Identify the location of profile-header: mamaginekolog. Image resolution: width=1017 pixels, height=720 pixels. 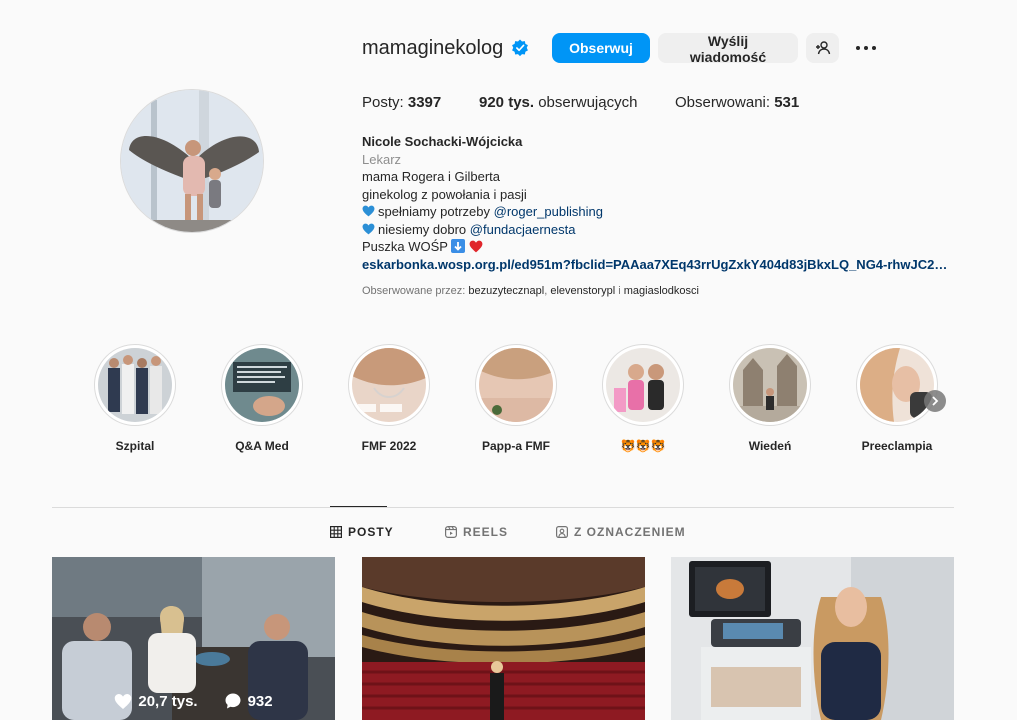
(445, 48).